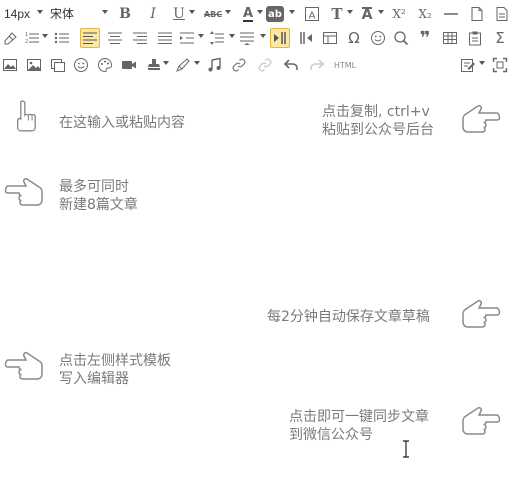 This screenshot has width=514, height=477. Describe the element at coordinates (367, 14) in the screenshot. I see `clear-format-button: A` at that location.